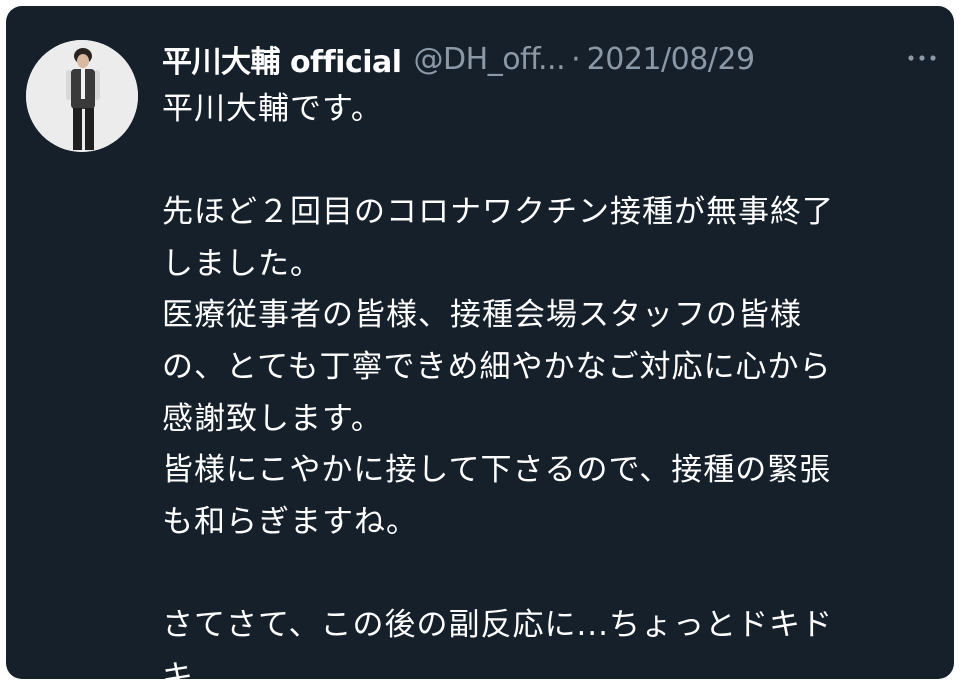  What do you see at coordinates (498, 212) in the screenshot?
I see `tweet-text-line: 先ほど２回目のコロナワクチン接種が無事終了` at bounding box center [498, 212].